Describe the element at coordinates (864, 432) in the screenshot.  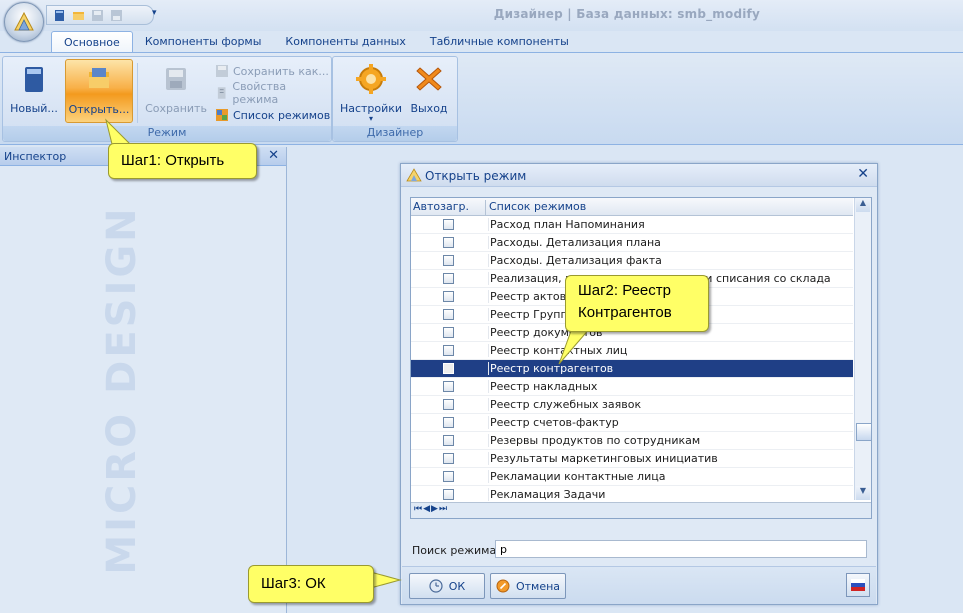
I see `scroll-thumb` at that location.